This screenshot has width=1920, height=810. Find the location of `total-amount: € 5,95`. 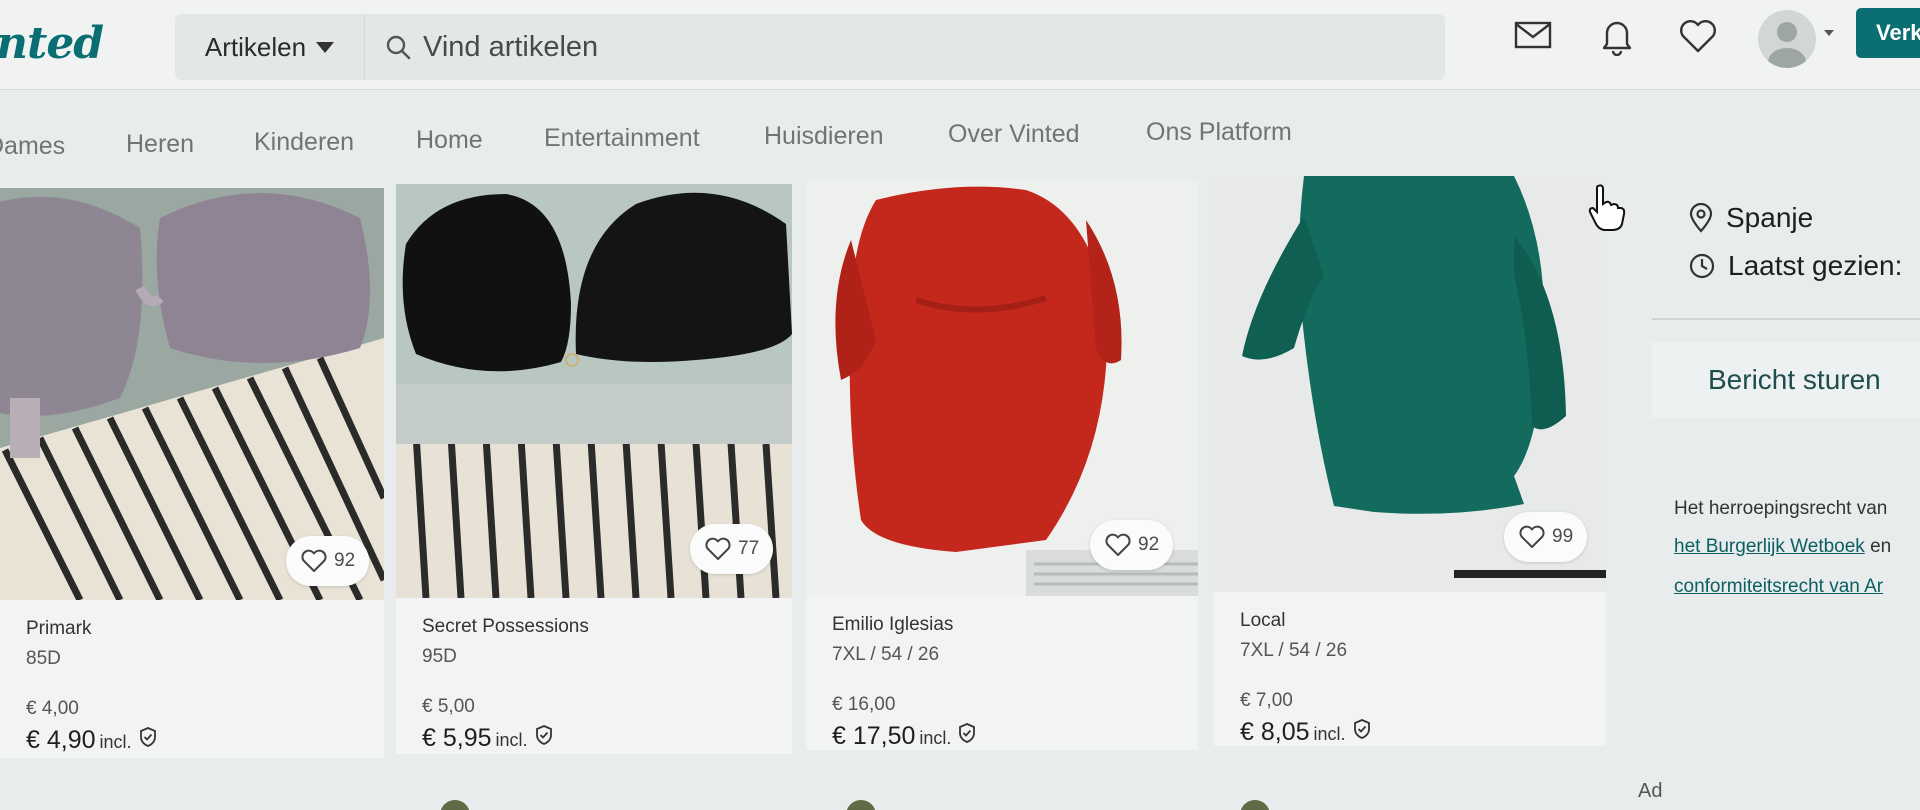

total-amount: € 5,95 is located at coordinates (457, 738).